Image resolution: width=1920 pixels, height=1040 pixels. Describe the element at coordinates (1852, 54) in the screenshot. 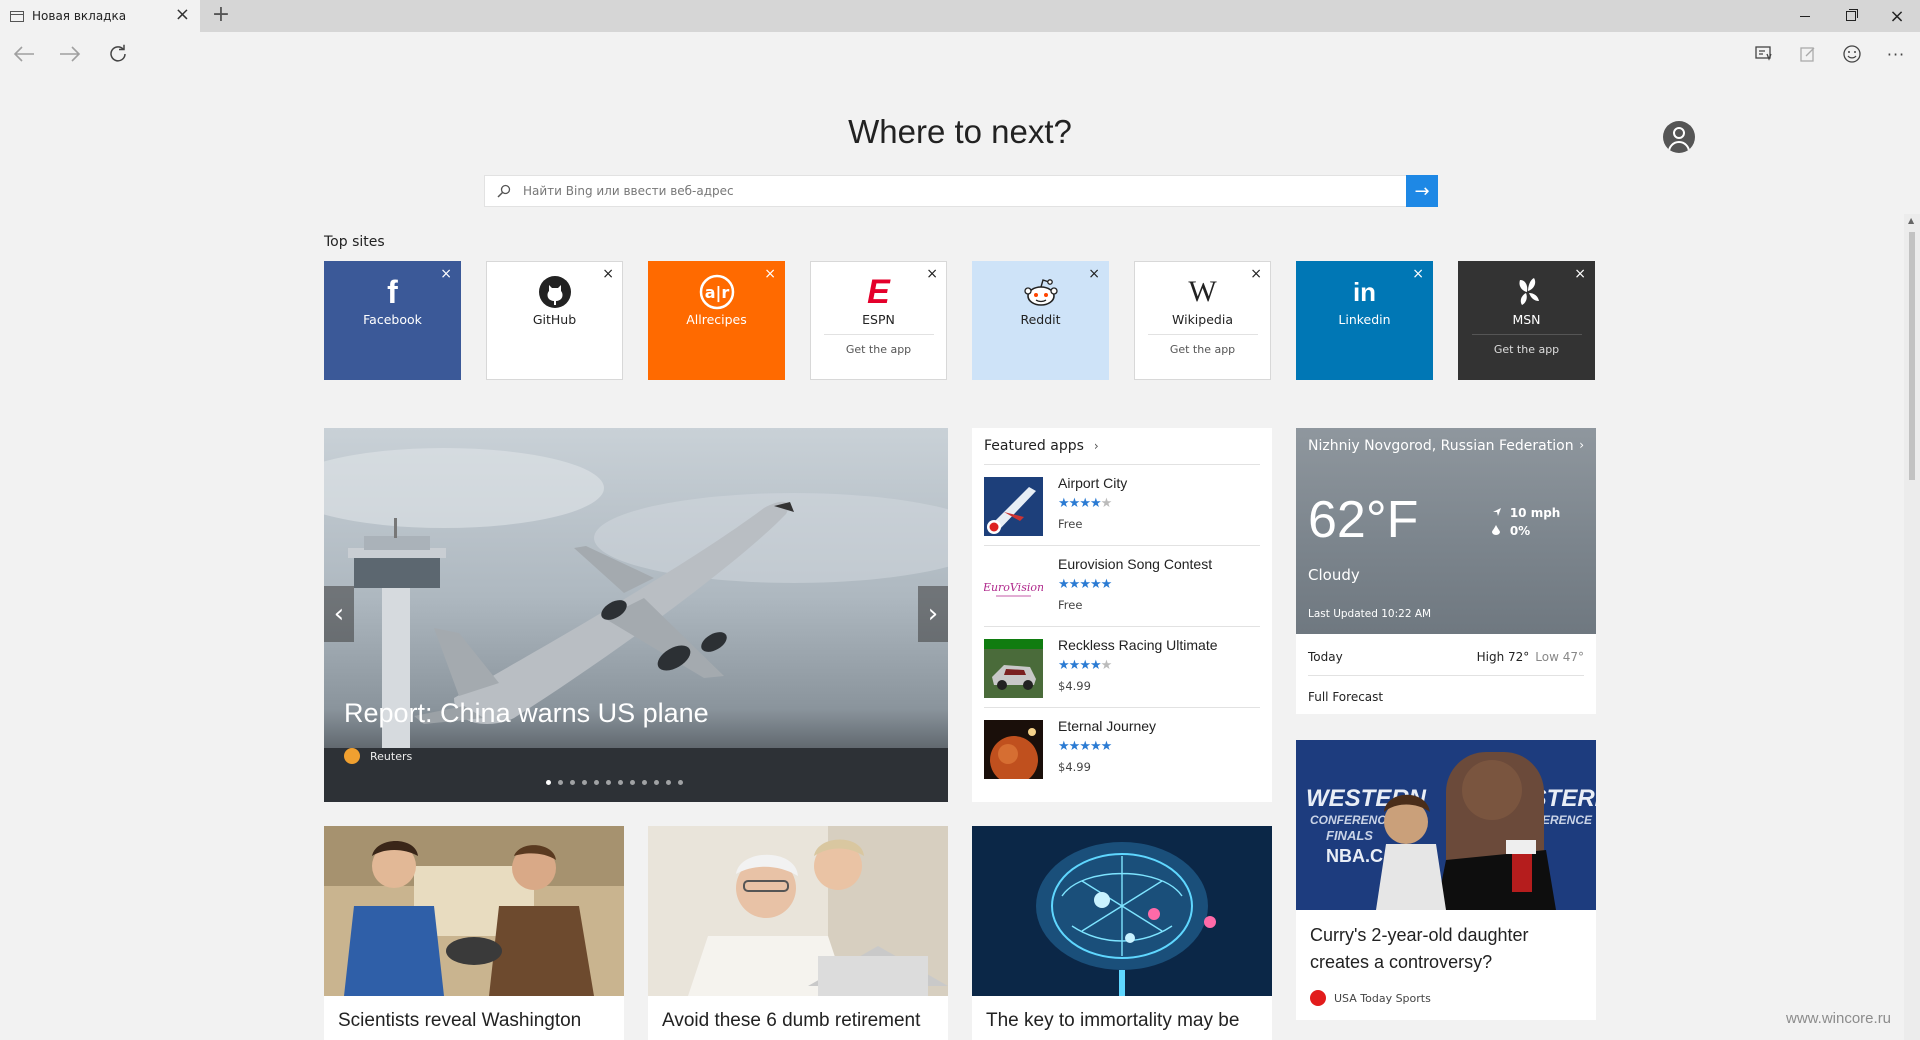

I see `feedback-button` at that location.